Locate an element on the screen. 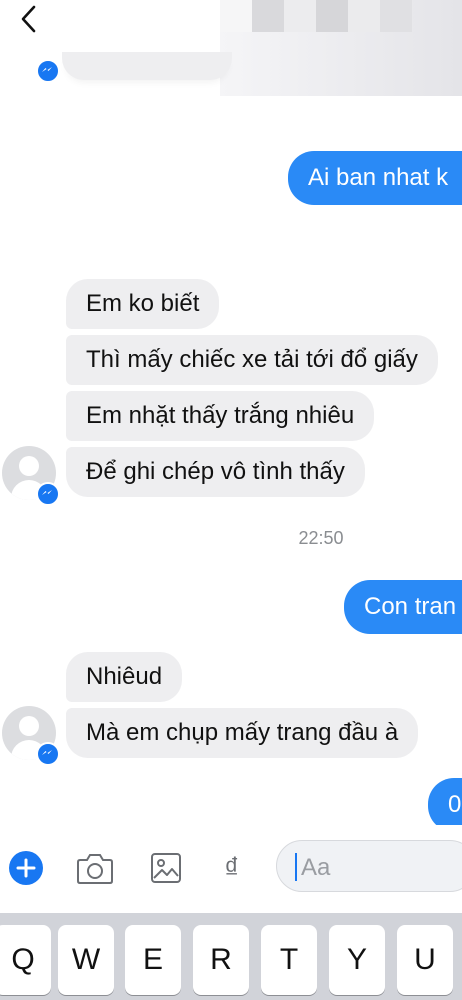 The height and width of the screenshot is (1000, 462). camera-button is located at coordinates (95, 868).